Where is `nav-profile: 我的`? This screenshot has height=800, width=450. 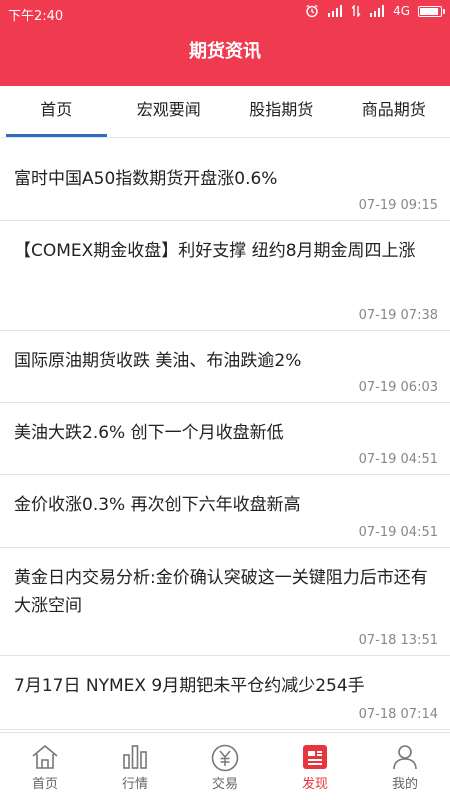
nav-profile: 我的 is located at coordinates (405, 766).